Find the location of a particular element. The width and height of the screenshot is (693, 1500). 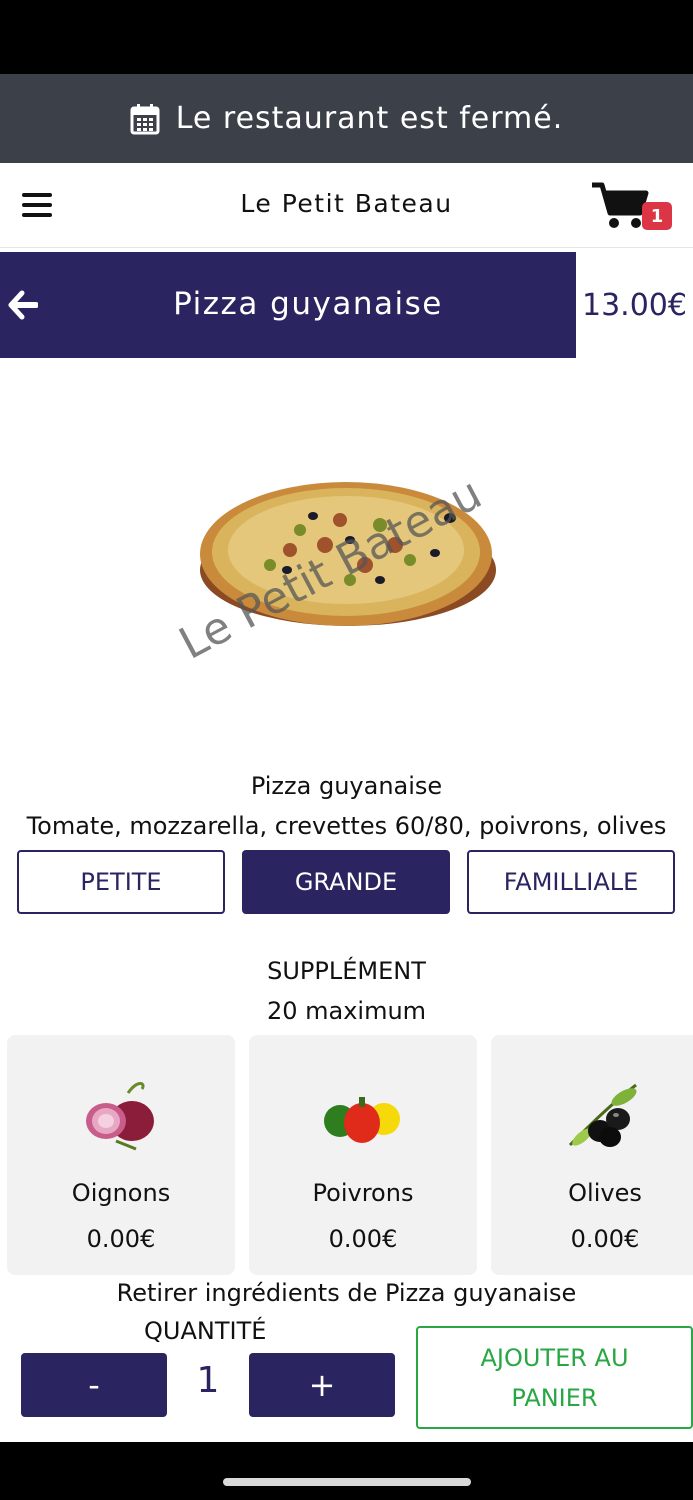

back-arrow-icon is located at coordinates (23, 305).